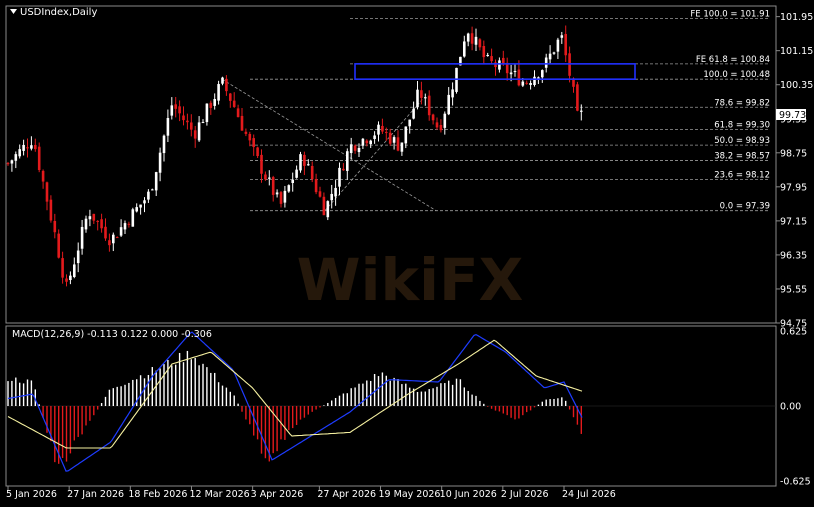 This screenshot has width=814, height=507. Describe the element at coordinates (13, 11) in the screenshot. I see `dropdown-arrow-icon` at that location.